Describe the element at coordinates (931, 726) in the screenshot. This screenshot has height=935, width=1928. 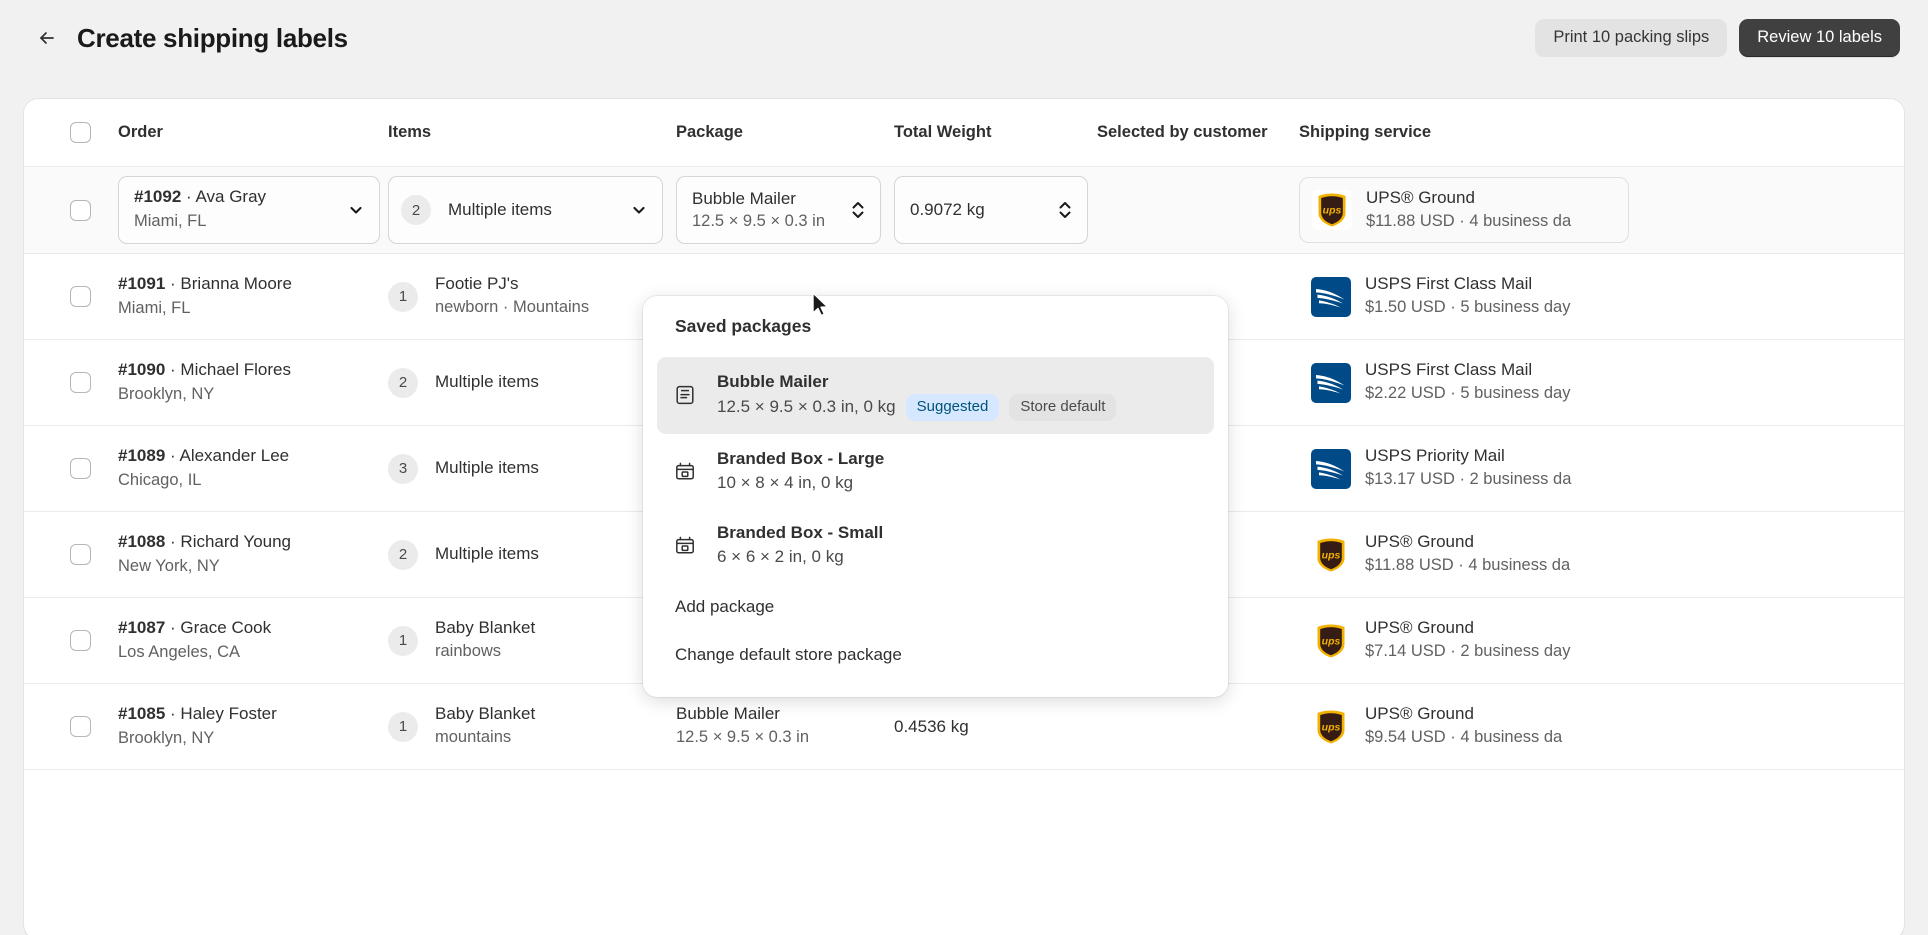
I see `total-weight-value: 0.4536 kg` at that location.